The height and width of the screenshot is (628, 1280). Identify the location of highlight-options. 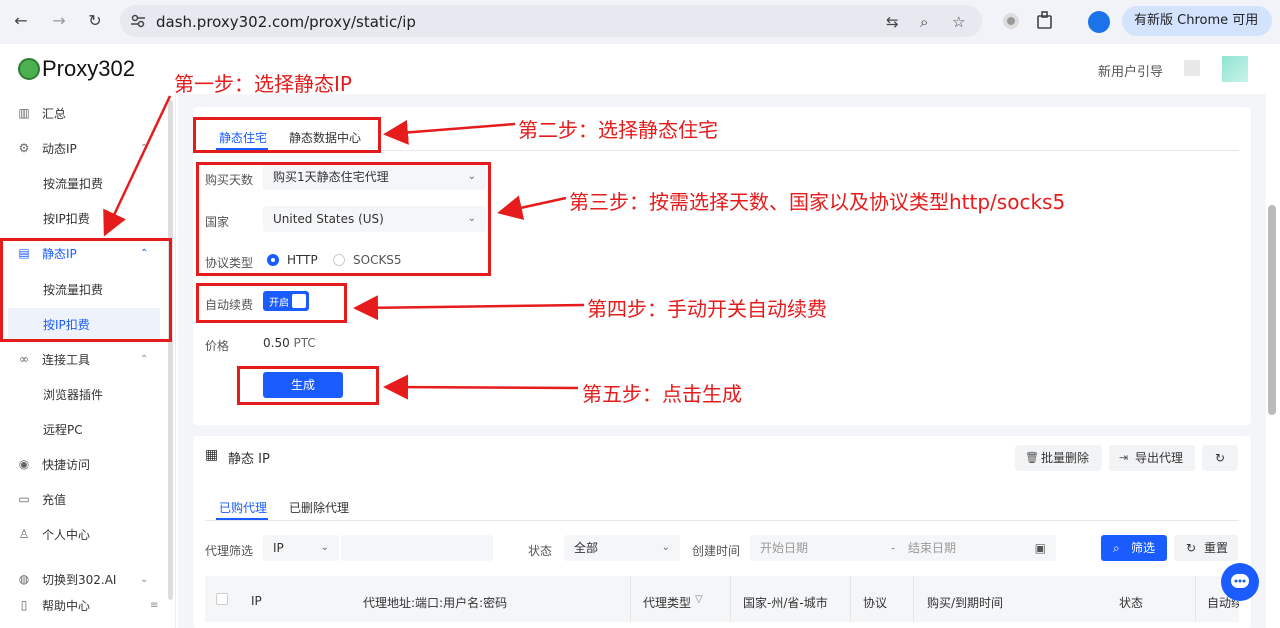
(343, 219).